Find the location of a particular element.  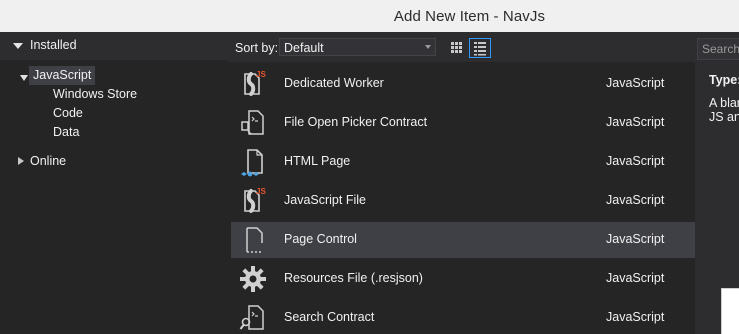

template-name: Dedicated Worker is located at coordinates (334, 83).